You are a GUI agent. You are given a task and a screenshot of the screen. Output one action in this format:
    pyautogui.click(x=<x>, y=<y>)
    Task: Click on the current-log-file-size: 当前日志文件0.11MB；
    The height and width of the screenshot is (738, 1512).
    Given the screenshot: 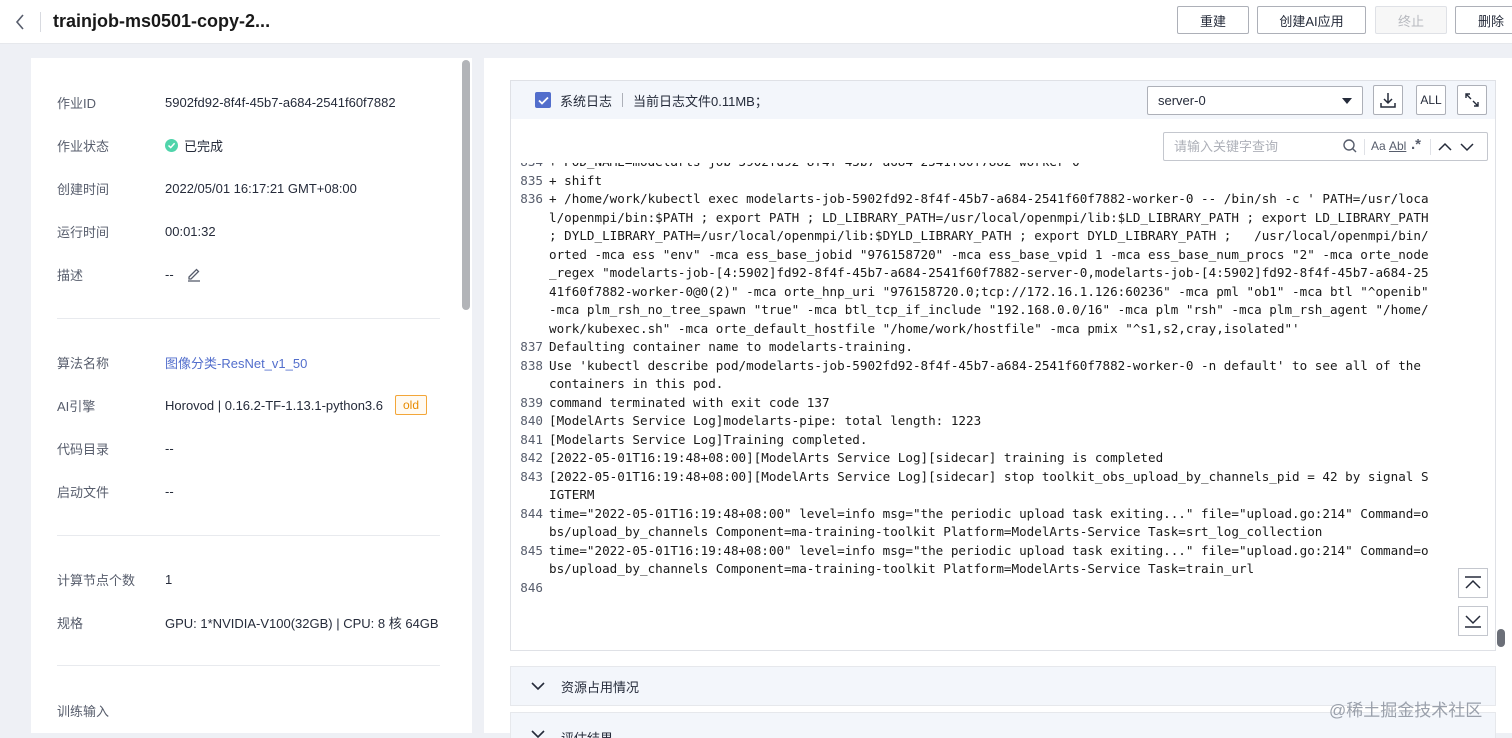 What is the action you would take?
    pyautogui.click(x=700, y=101)
    